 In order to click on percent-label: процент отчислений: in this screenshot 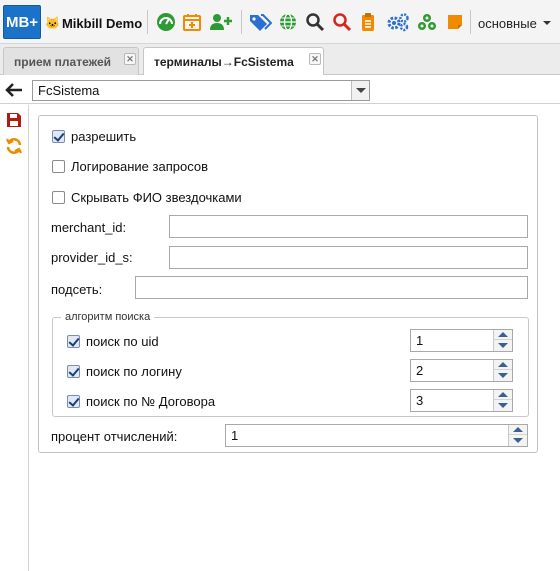, I will do `click(114, 436)`.